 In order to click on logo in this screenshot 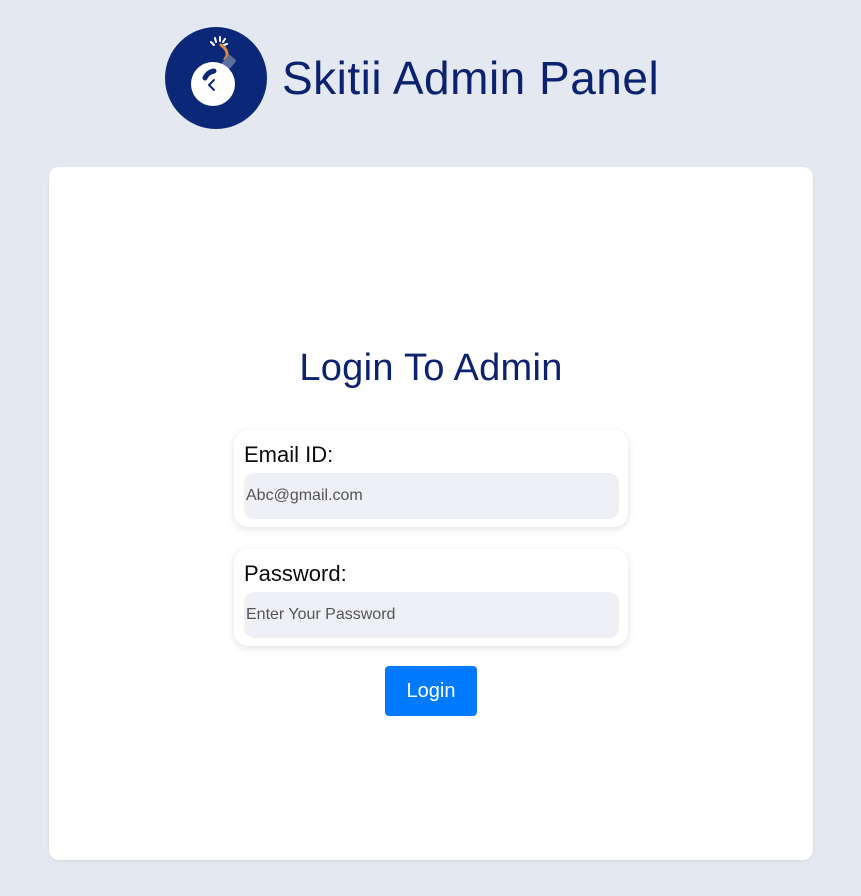, I will do `click(216, 78)`.